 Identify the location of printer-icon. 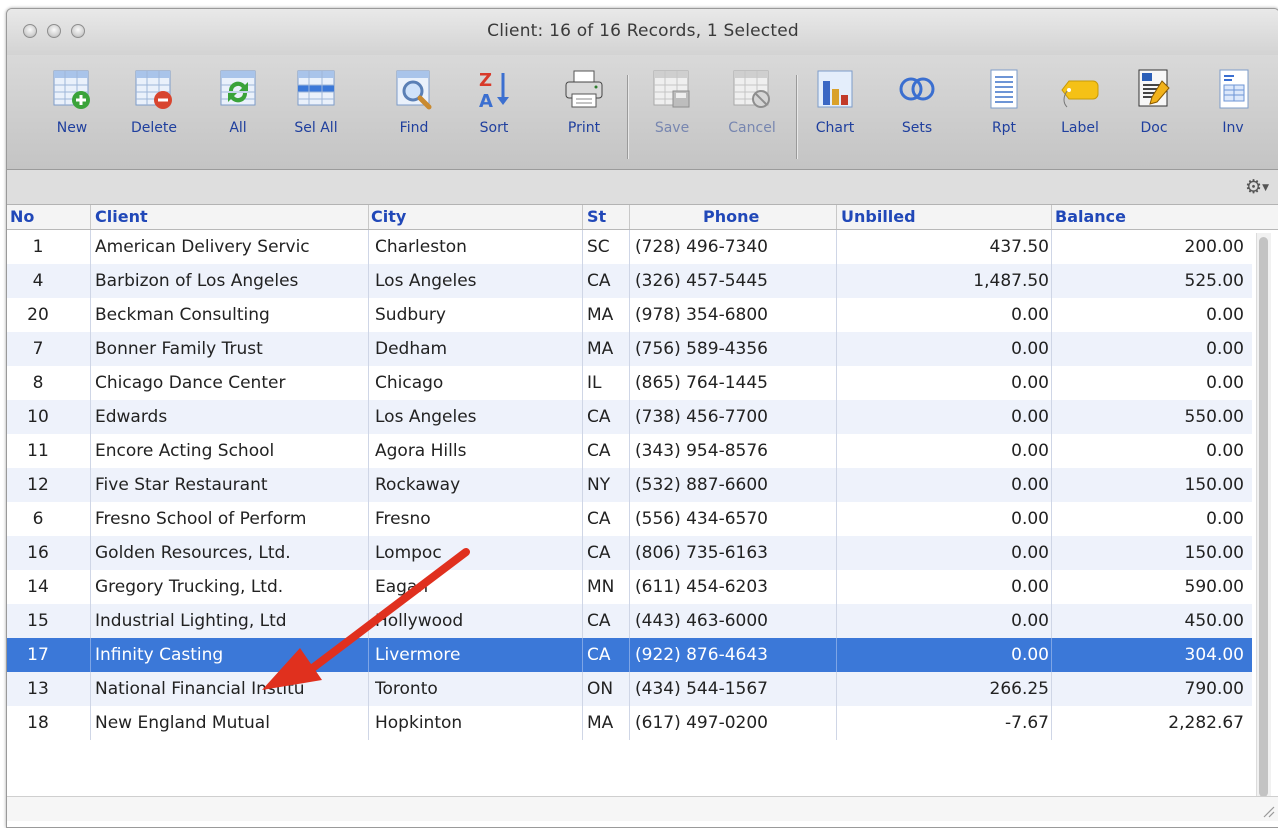
(584, 89).